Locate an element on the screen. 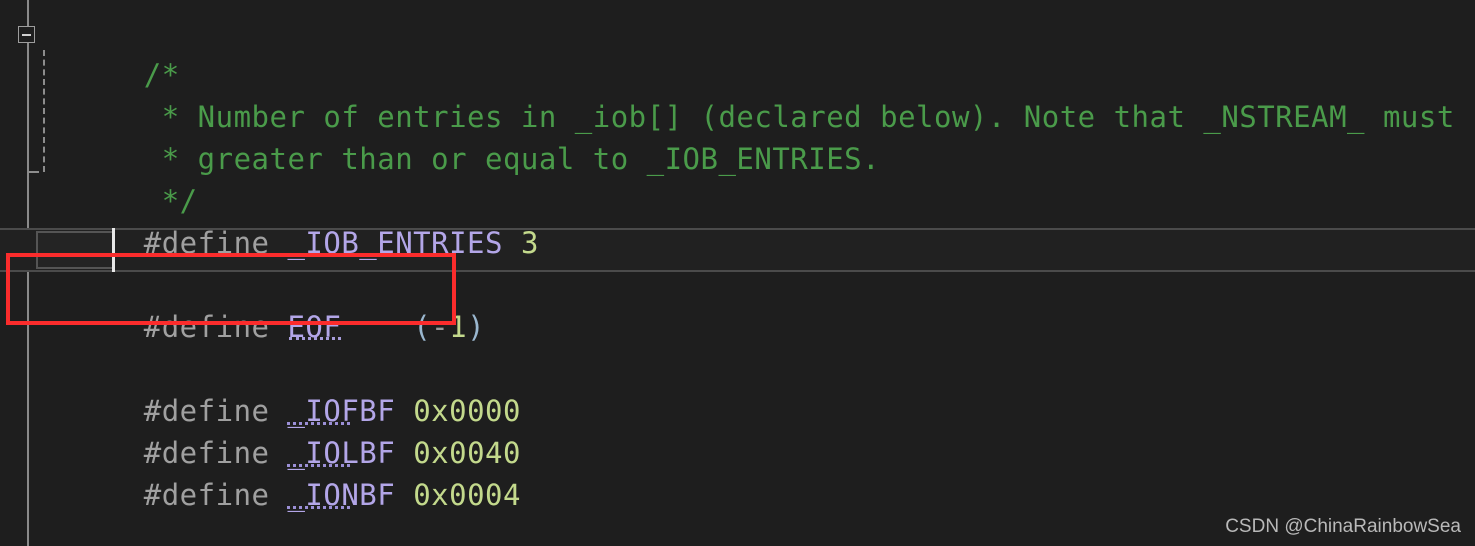 The height and width of the screenshot is (546, 1475). watermark-text: CSDN @ChinaRainbowSea is located at coordinates (1343, 526).